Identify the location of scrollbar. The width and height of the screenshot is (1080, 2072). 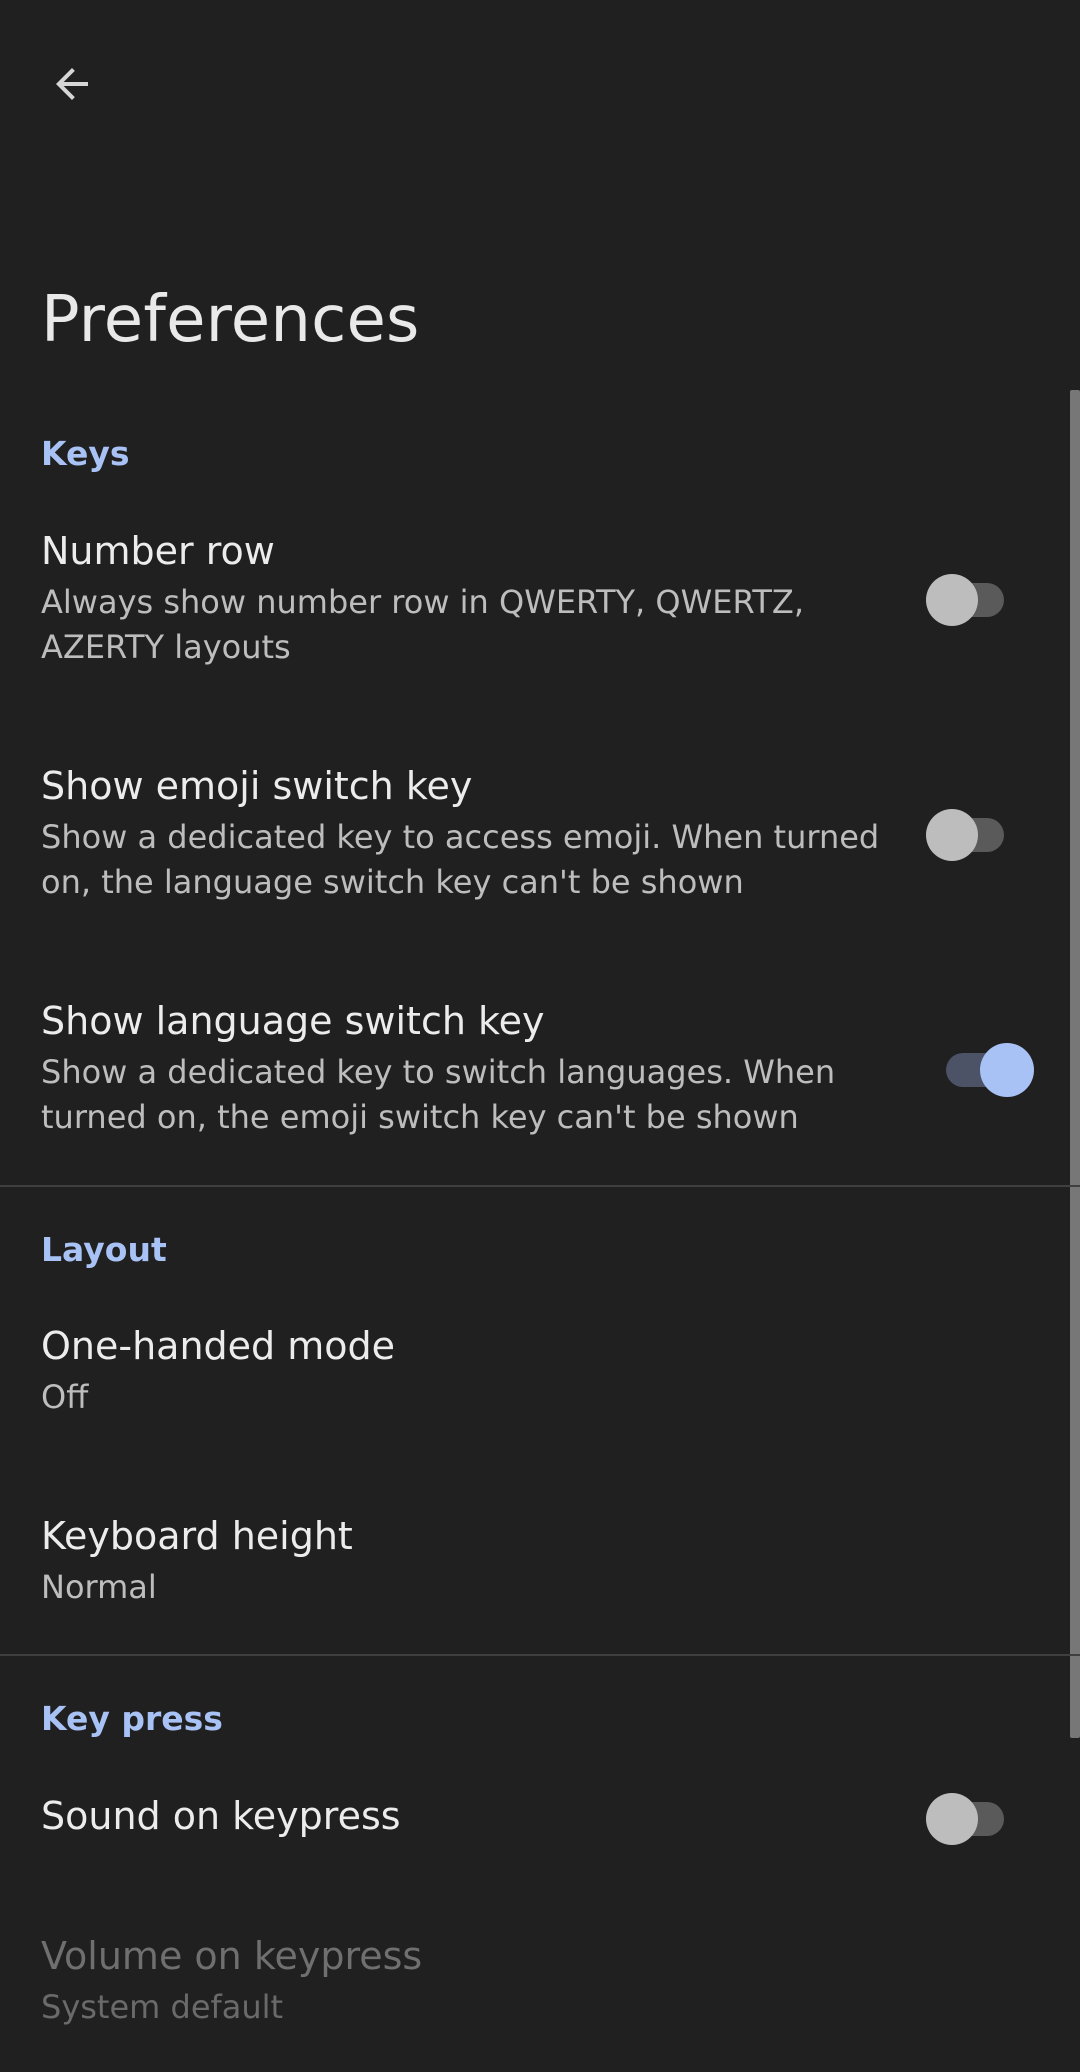
(1075, 1064).